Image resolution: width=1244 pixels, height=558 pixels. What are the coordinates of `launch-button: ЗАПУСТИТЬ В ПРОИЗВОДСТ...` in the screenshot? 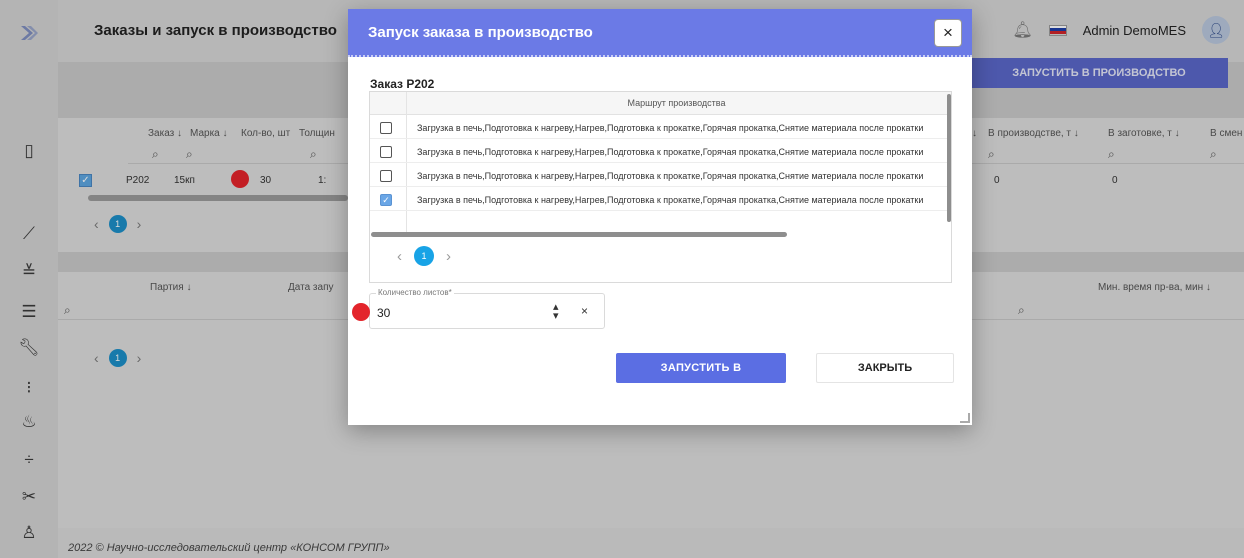 It's located at (701, 378).